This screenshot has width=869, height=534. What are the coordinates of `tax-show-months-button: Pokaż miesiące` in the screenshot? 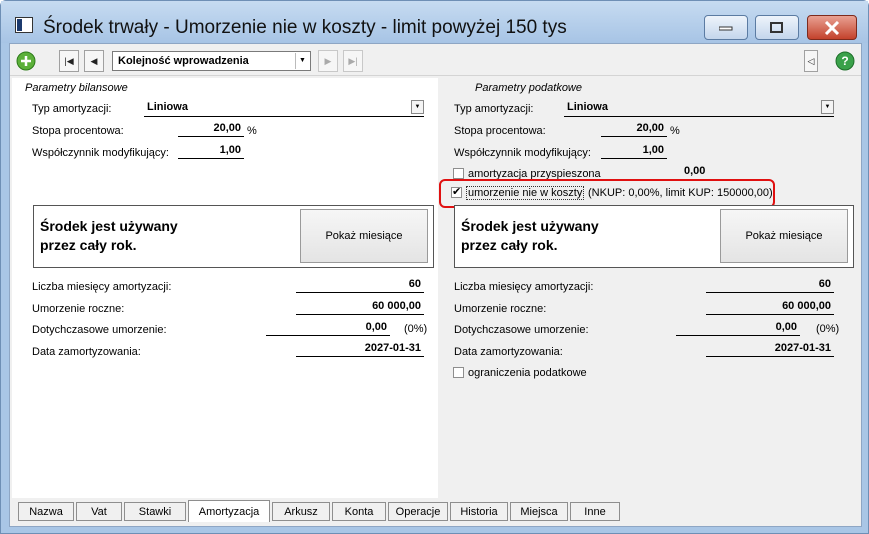 It's located at (784, 236).